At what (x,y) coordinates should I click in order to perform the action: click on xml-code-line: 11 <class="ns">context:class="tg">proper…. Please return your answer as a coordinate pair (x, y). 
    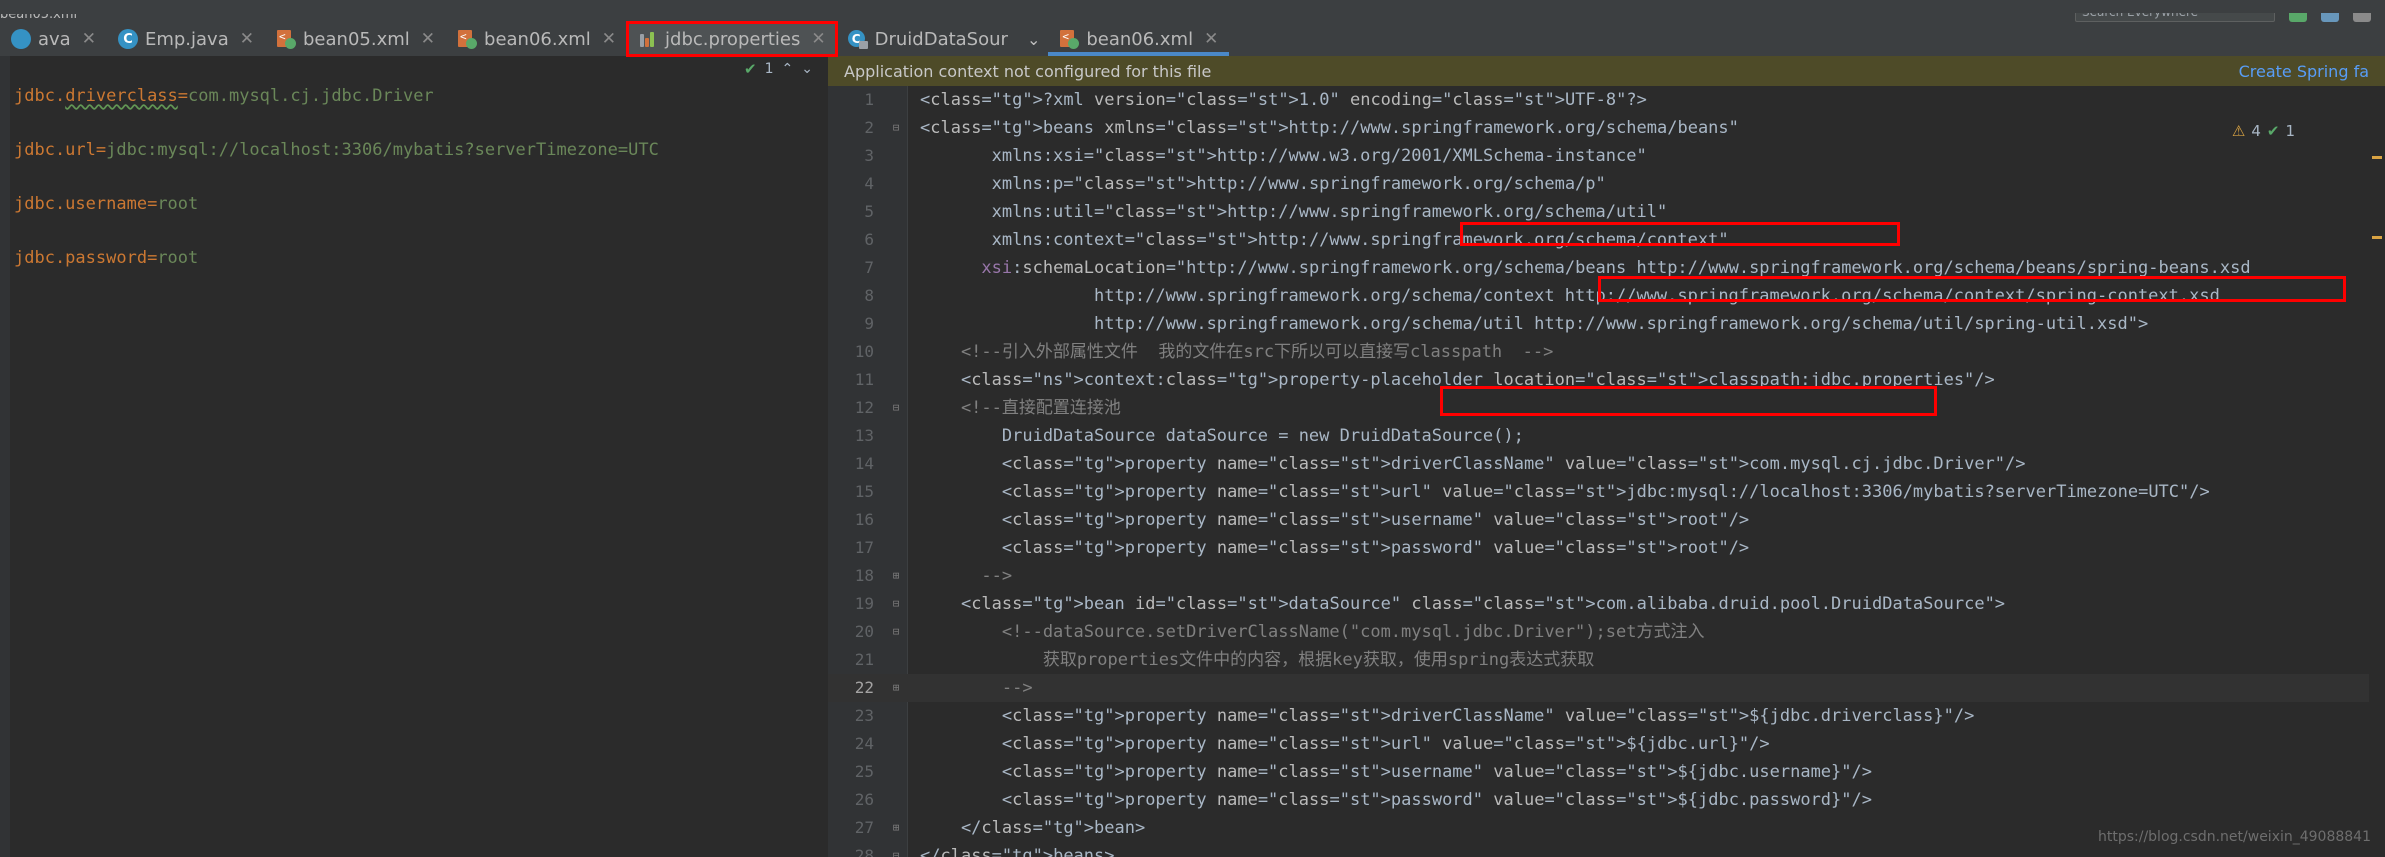
    Looking at the image, I should click on (1606, 380).